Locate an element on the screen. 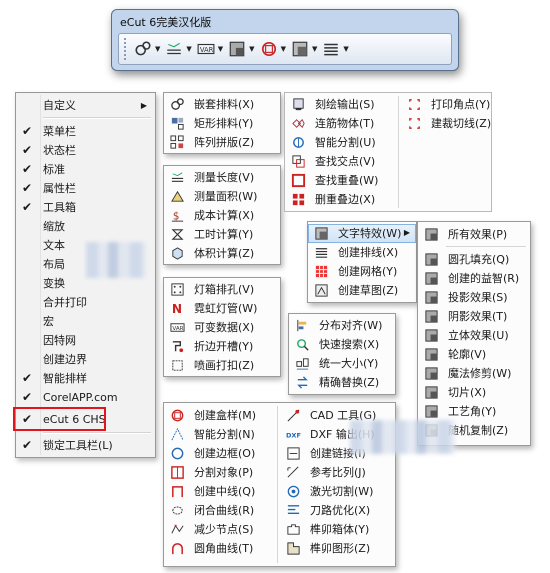 The image size is (550, 573). array-icon is located at coordinates (177, 142).